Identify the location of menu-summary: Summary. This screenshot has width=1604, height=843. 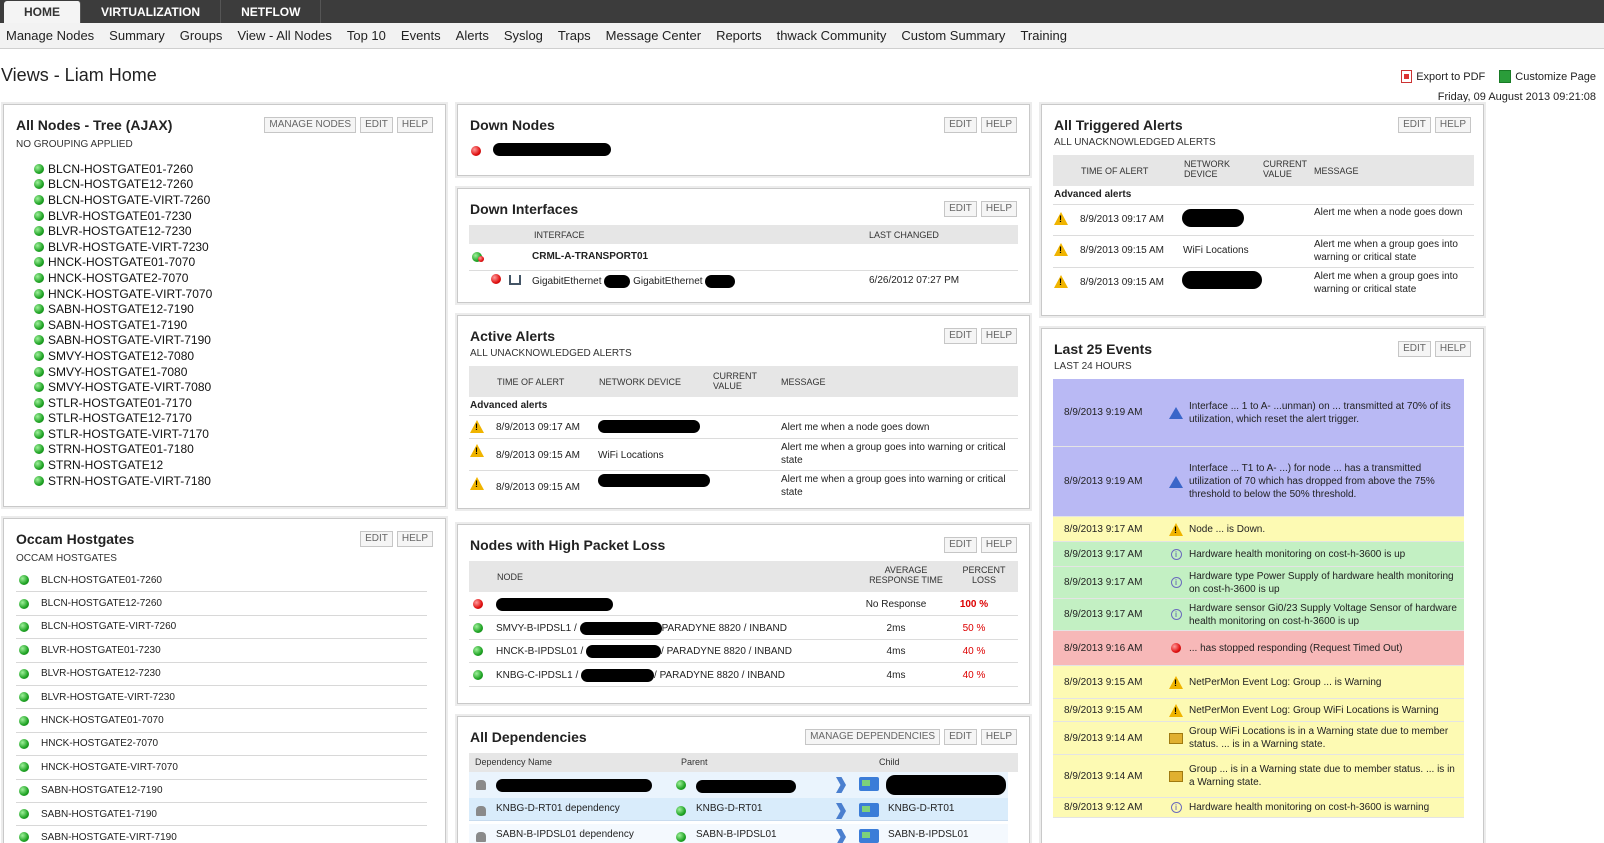
(144, 35).